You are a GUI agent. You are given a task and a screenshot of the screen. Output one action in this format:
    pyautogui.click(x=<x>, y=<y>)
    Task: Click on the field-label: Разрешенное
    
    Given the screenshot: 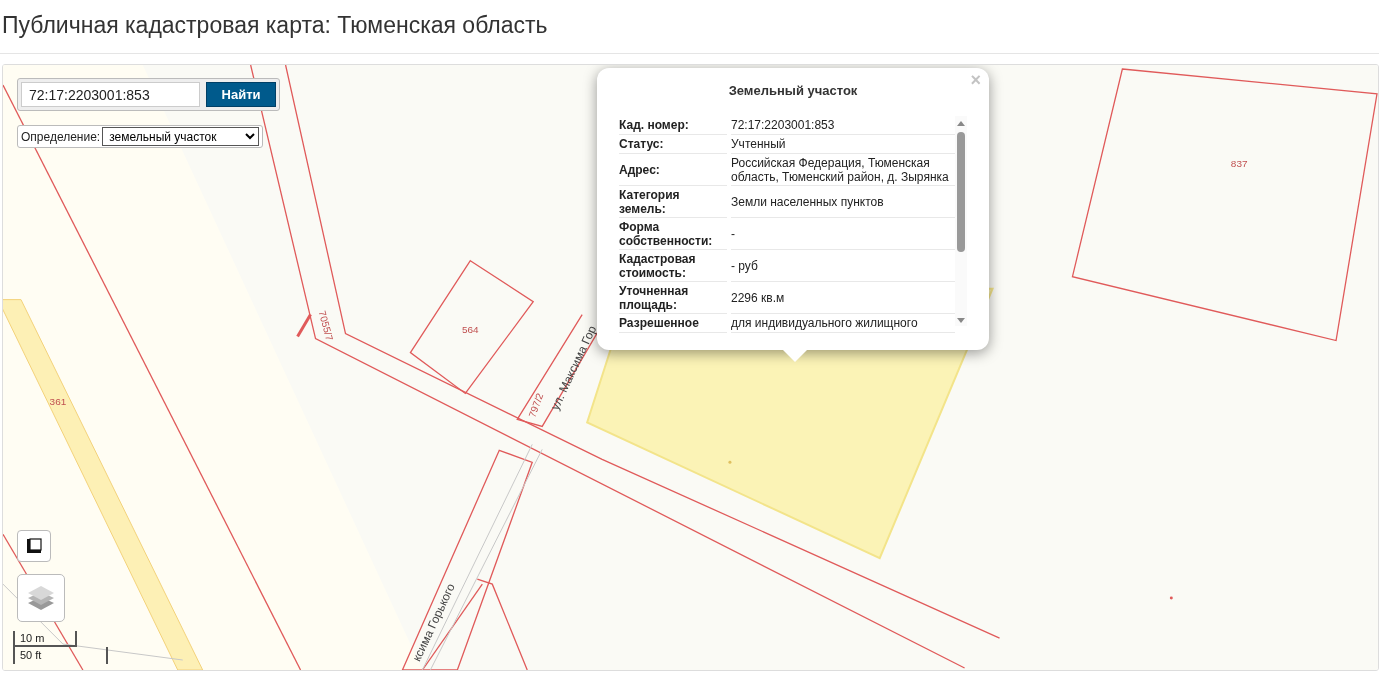 What is the action you would take?
    pyautogui.click(x=673, y=323)
    